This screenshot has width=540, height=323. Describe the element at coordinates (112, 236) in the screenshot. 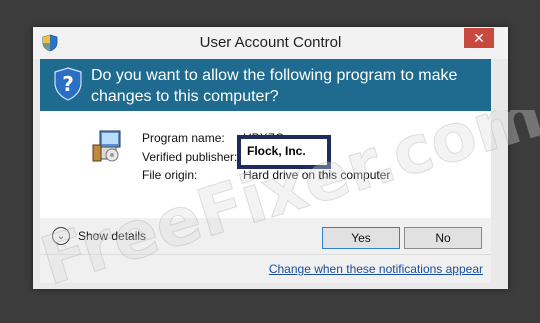

I see `show-details-label: Show details` at that location.